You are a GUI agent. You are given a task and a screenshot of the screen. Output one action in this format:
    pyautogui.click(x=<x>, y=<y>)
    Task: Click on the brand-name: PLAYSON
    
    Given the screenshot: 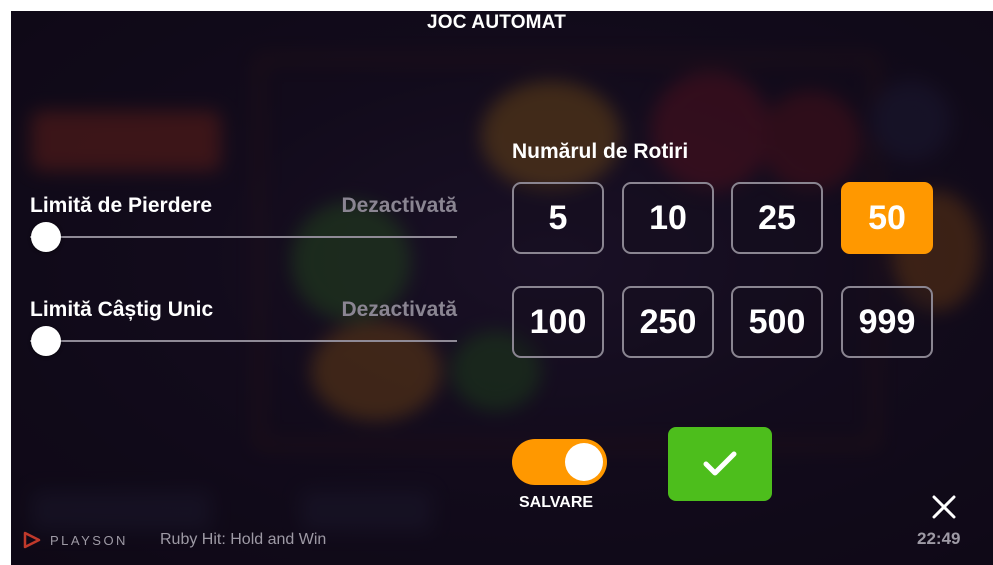 What is the action you would take?
    pyautogui.click(x=89, y=540)
    